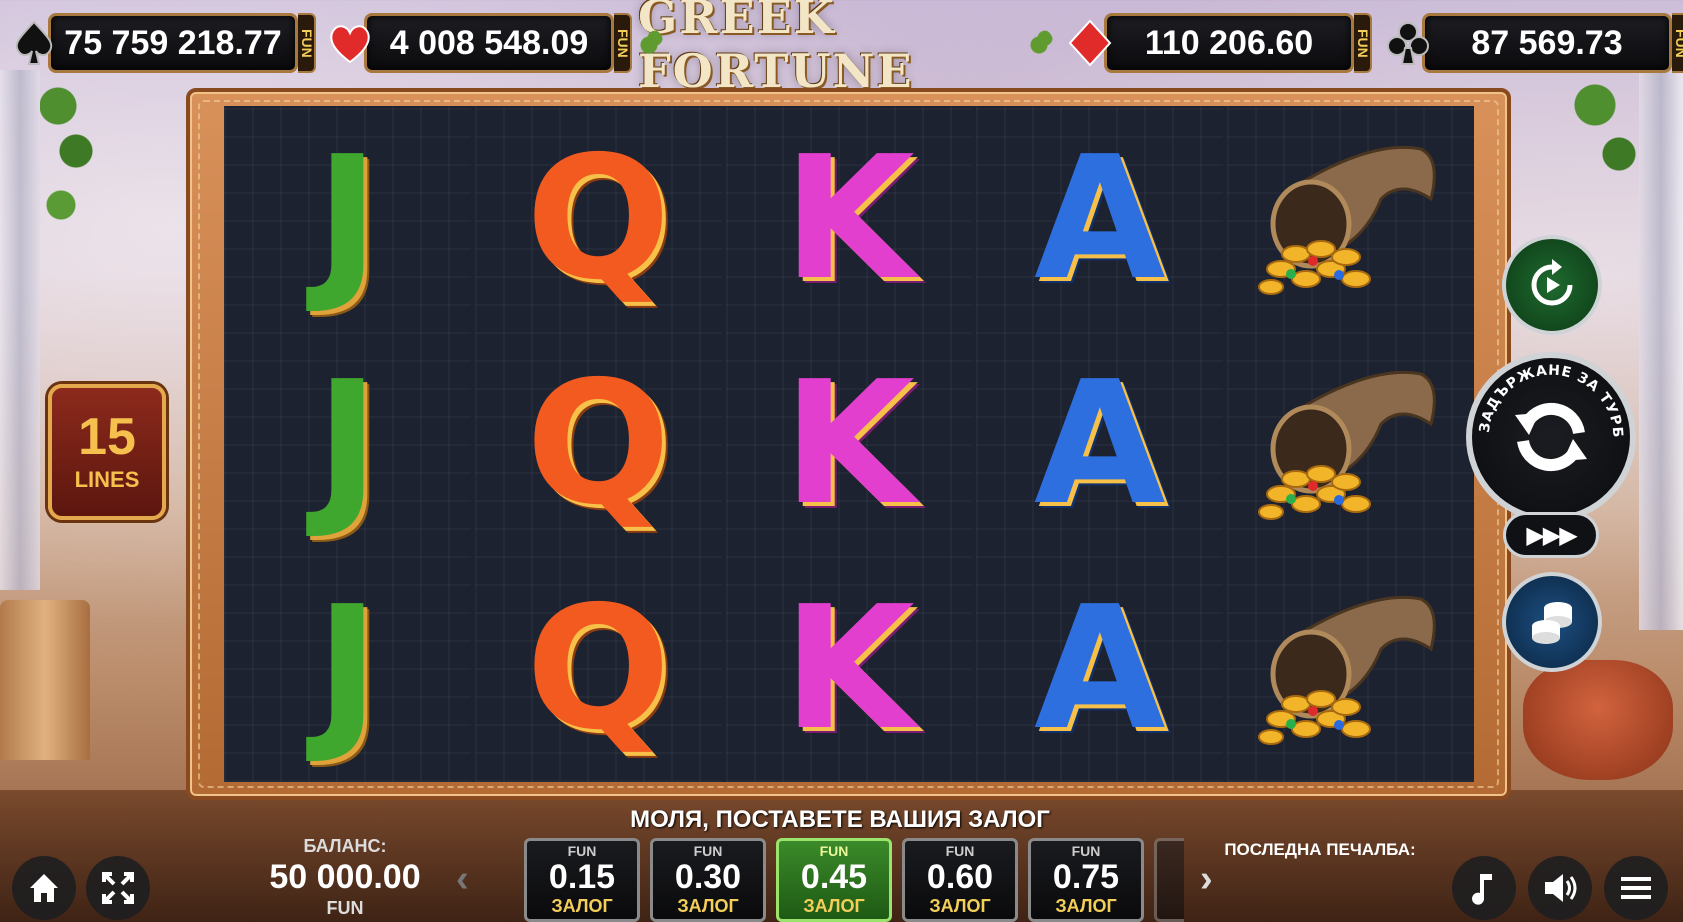 Image resolution: width=1683 pixels, height=922 pixels. Describe the element at coordinates (34, 43) in the screenshot. I see `spade-icon` at that location.